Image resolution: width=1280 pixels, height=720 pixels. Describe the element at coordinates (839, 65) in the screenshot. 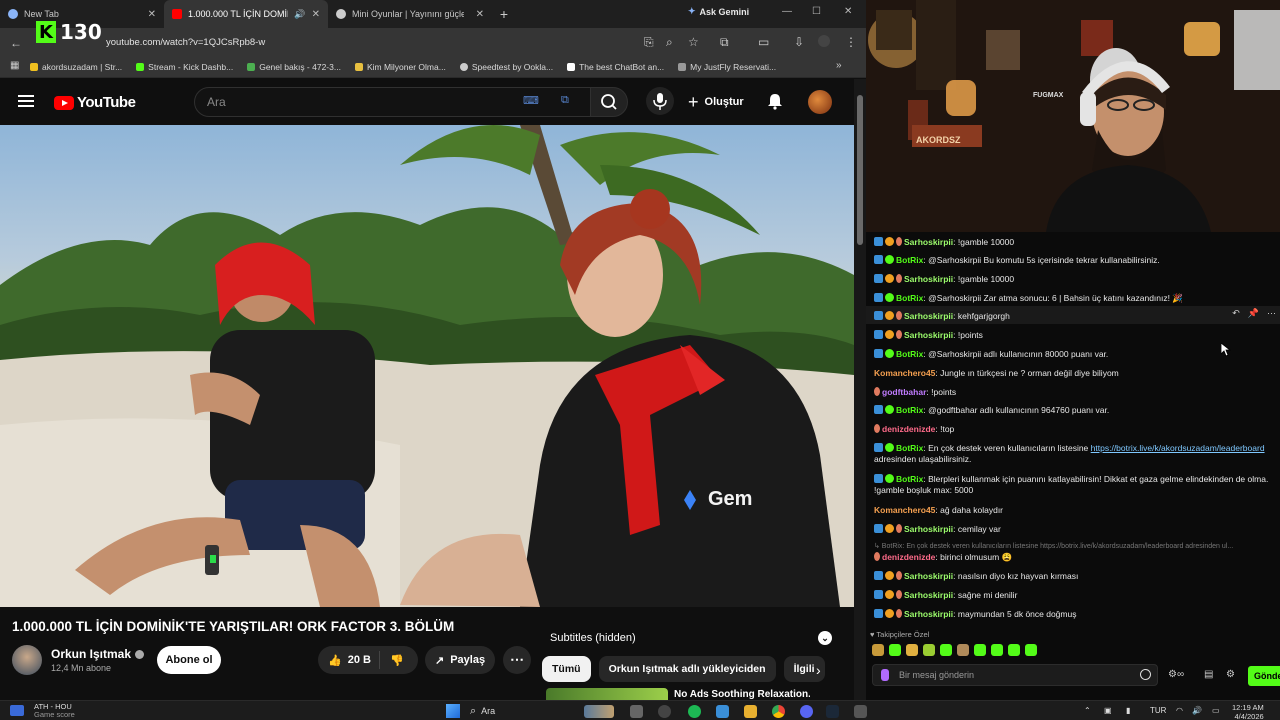

I see `more-bookmarks-icon: »` at that location.